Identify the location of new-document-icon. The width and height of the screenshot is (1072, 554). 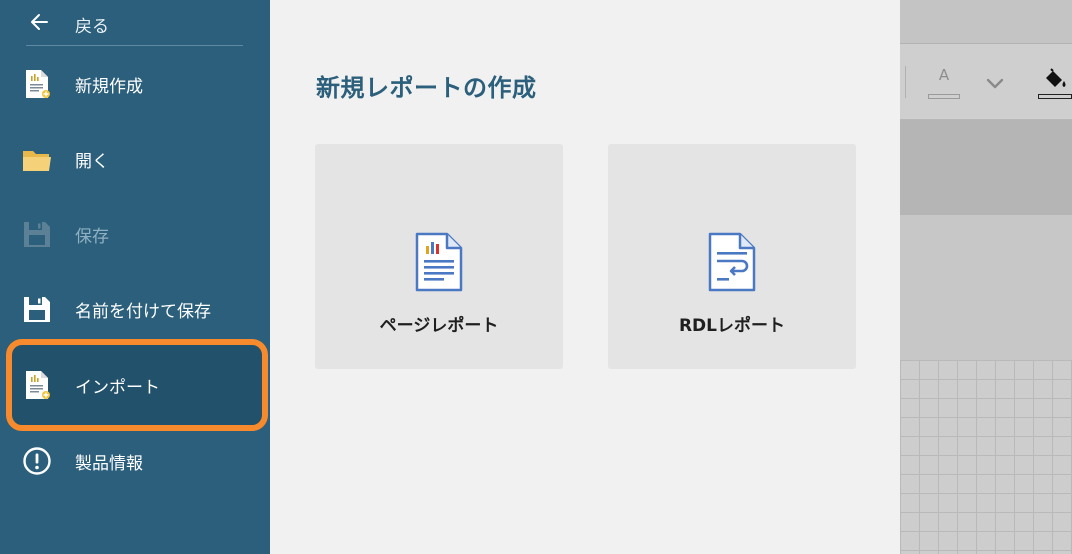
(38, 84).